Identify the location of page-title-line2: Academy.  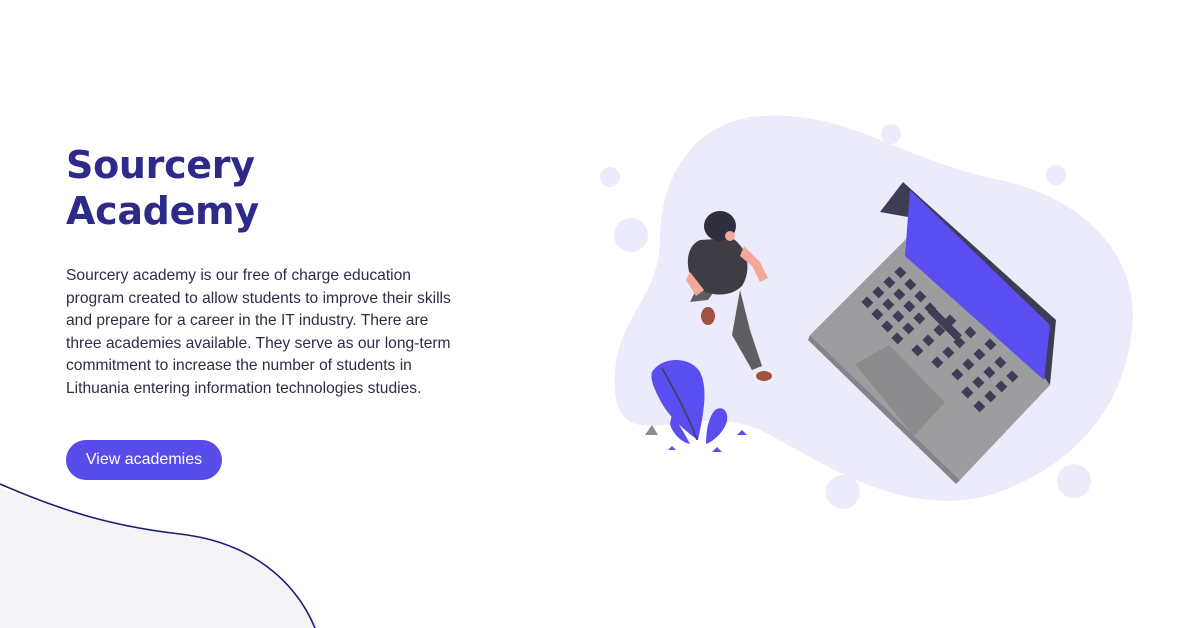
(162, 211).